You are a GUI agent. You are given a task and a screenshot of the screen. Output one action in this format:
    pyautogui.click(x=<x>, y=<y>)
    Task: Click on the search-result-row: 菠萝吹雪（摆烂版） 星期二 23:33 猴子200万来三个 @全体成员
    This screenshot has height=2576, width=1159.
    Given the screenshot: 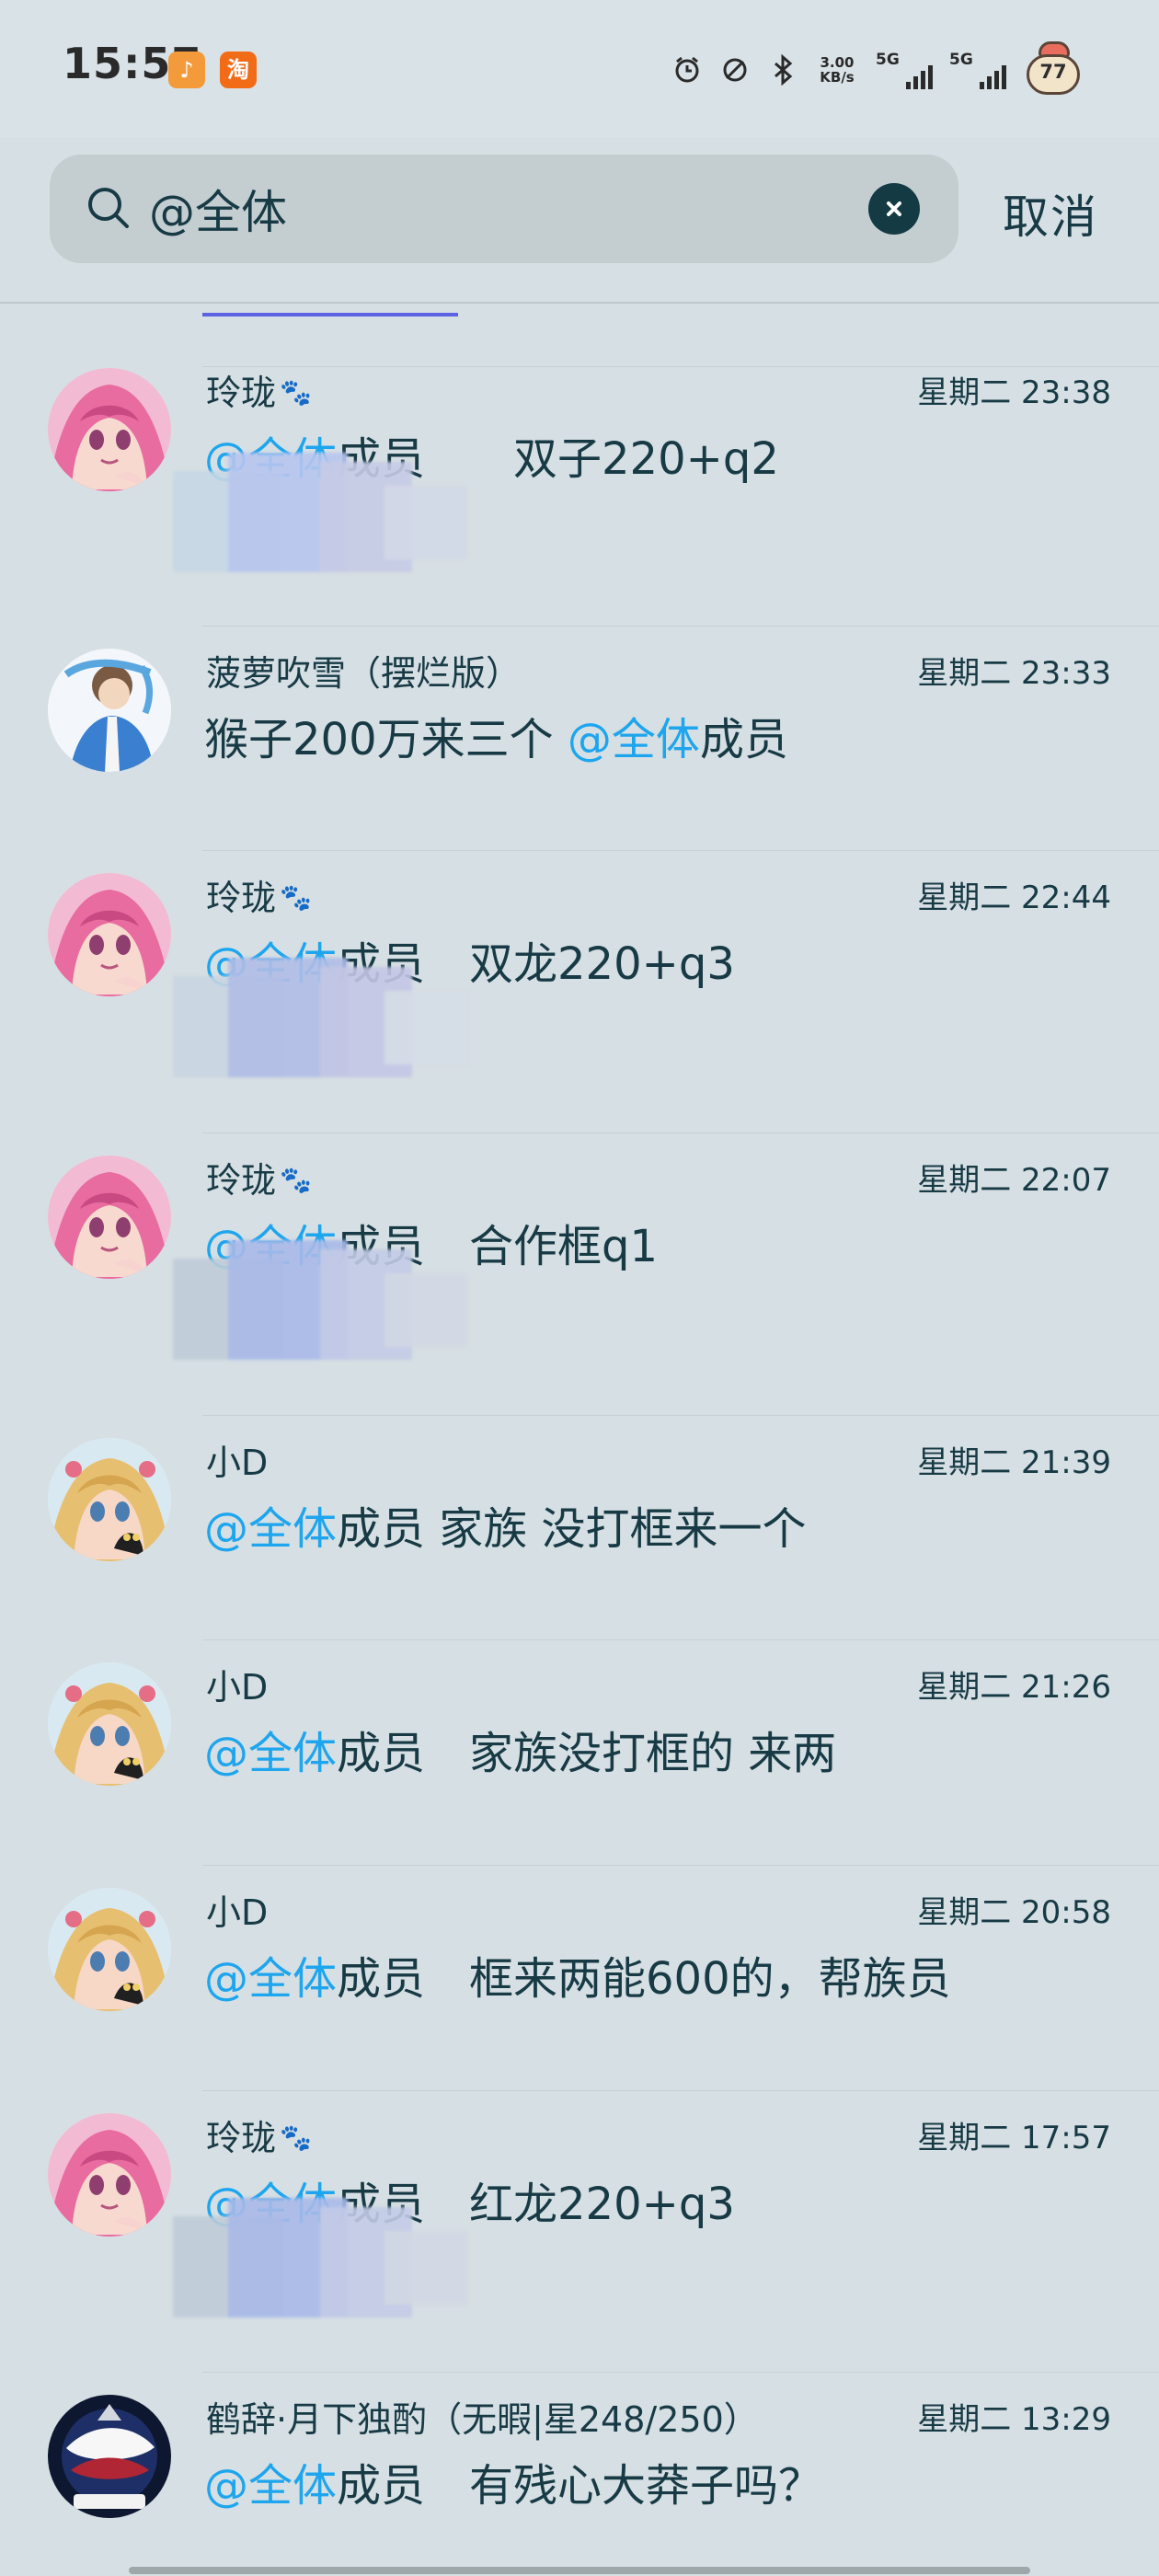 What is the action you would take?
    pyautogui.click(x=579, y=761)
    